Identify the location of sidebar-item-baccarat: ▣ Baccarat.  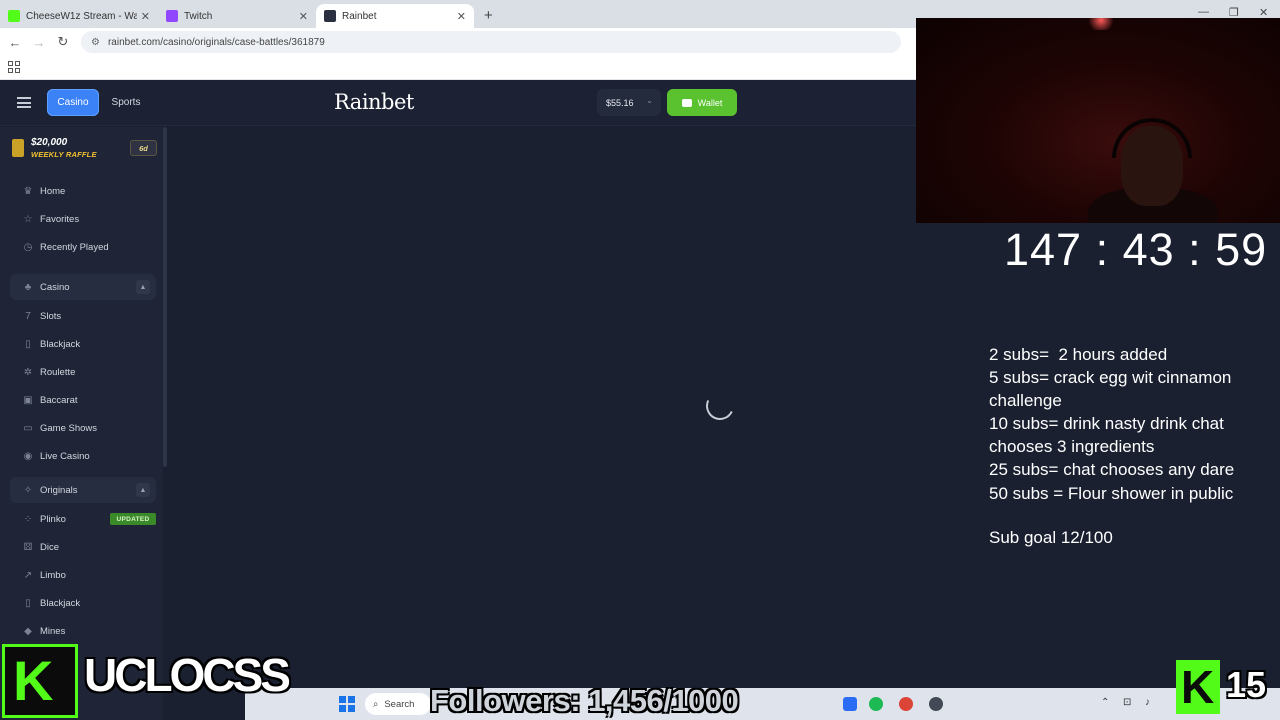
(83, 400).